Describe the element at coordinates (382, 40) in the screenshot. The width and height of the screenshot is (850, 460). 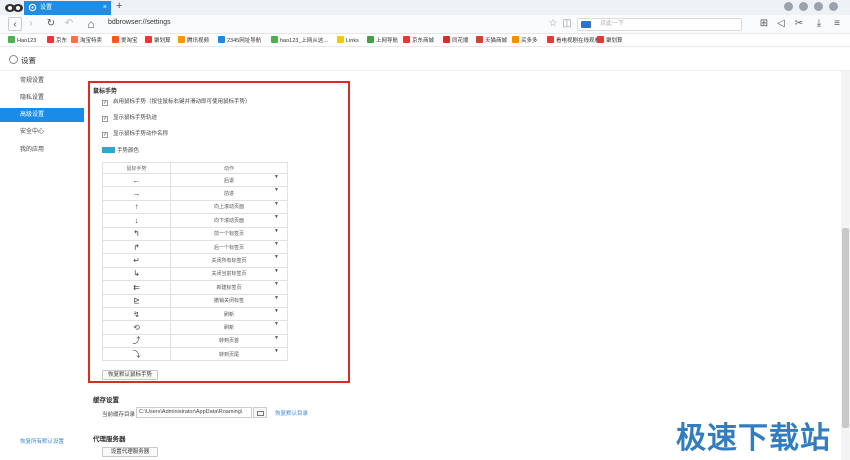
I see `bookmark-item: 上网导航` at that location.